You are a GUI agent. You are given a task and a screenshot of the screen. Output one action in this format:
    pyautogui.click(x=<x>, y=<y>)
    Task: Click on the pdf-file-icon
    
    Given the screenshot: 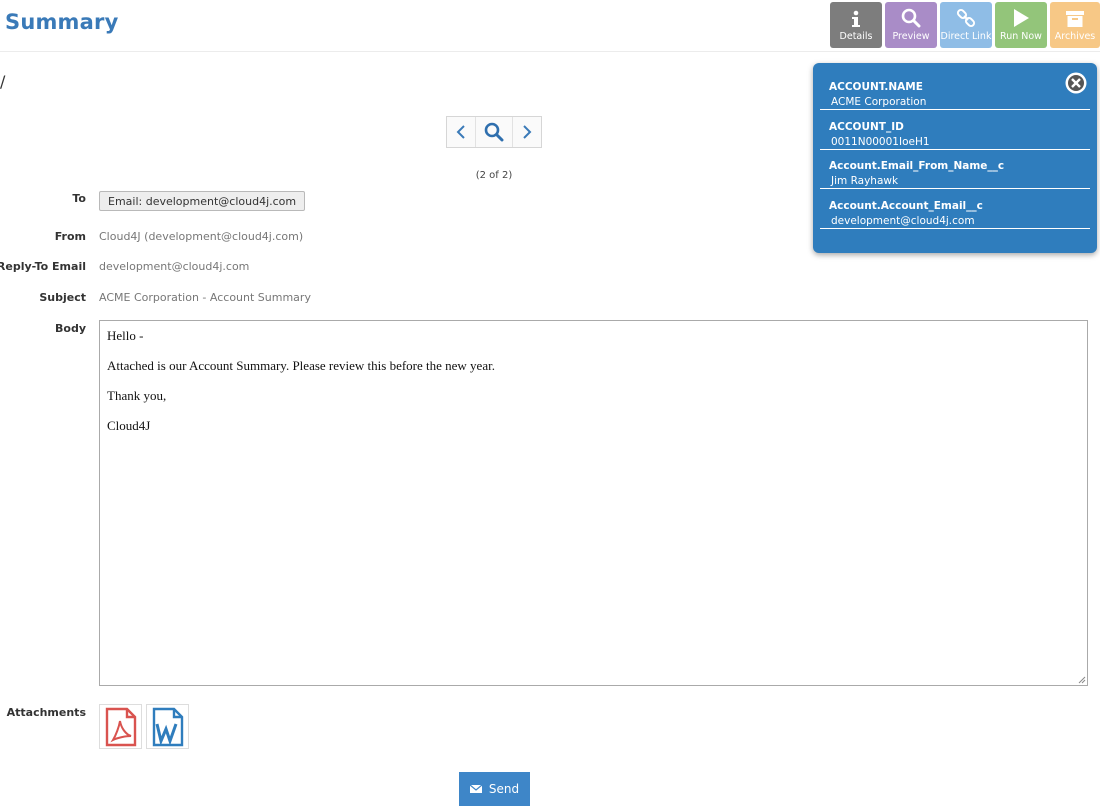 What is the action you would take?
    pyautogui.click(x=120, y=726)
    